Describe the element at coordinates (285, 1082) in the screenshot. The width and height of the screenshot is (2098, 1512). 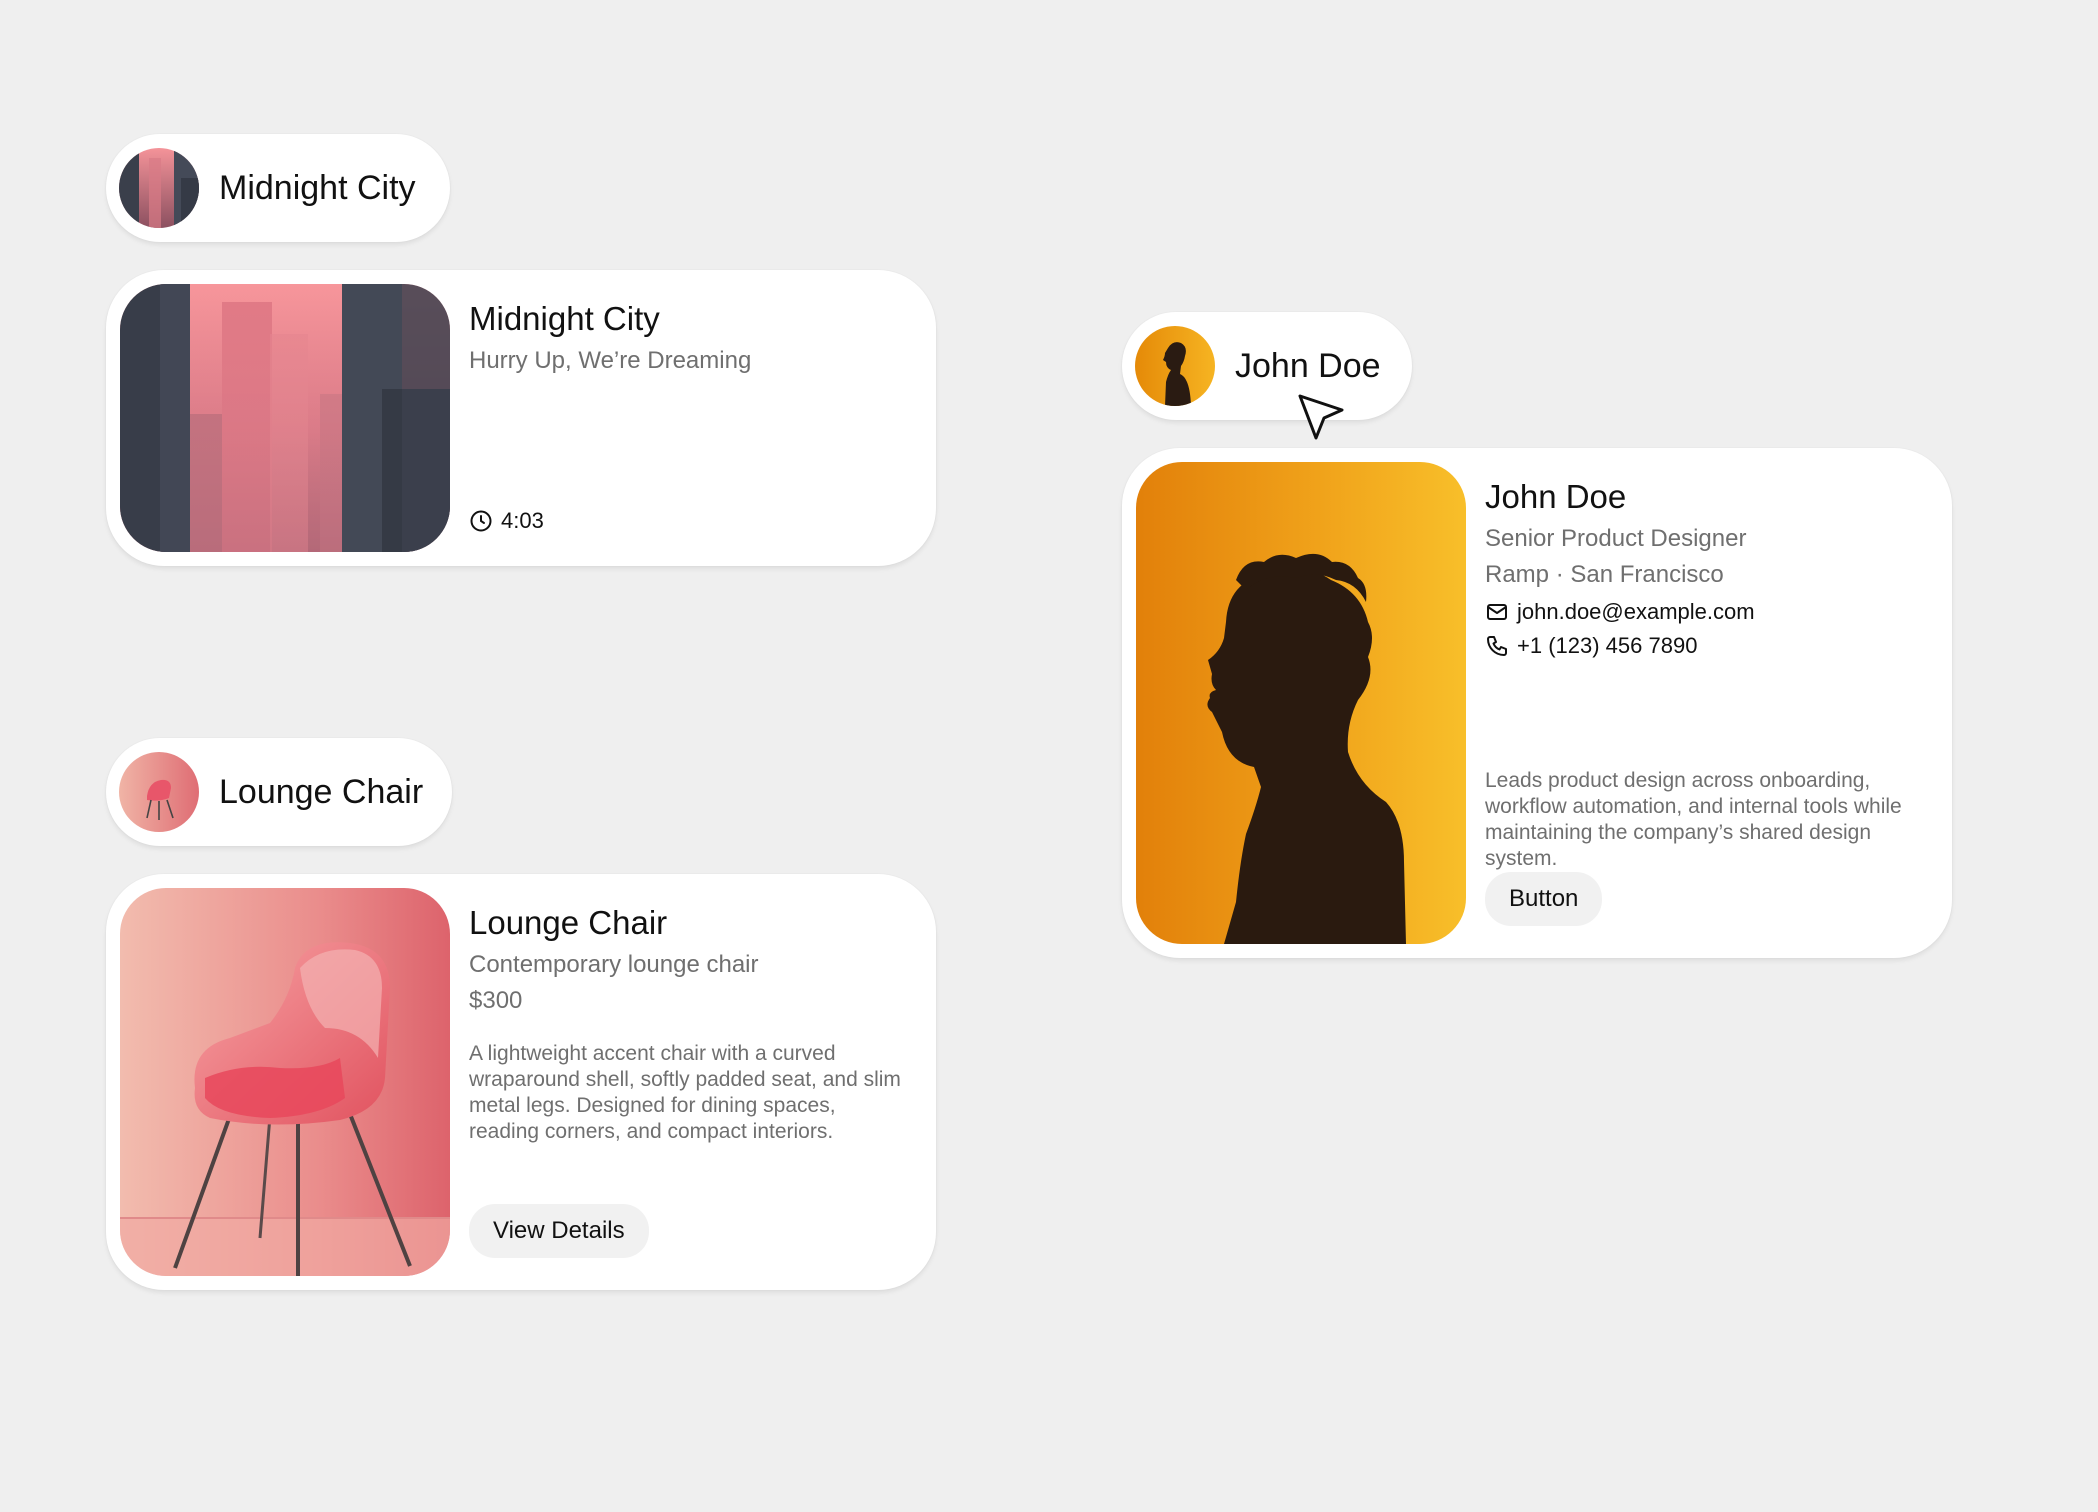
I see `product-image` at that location.